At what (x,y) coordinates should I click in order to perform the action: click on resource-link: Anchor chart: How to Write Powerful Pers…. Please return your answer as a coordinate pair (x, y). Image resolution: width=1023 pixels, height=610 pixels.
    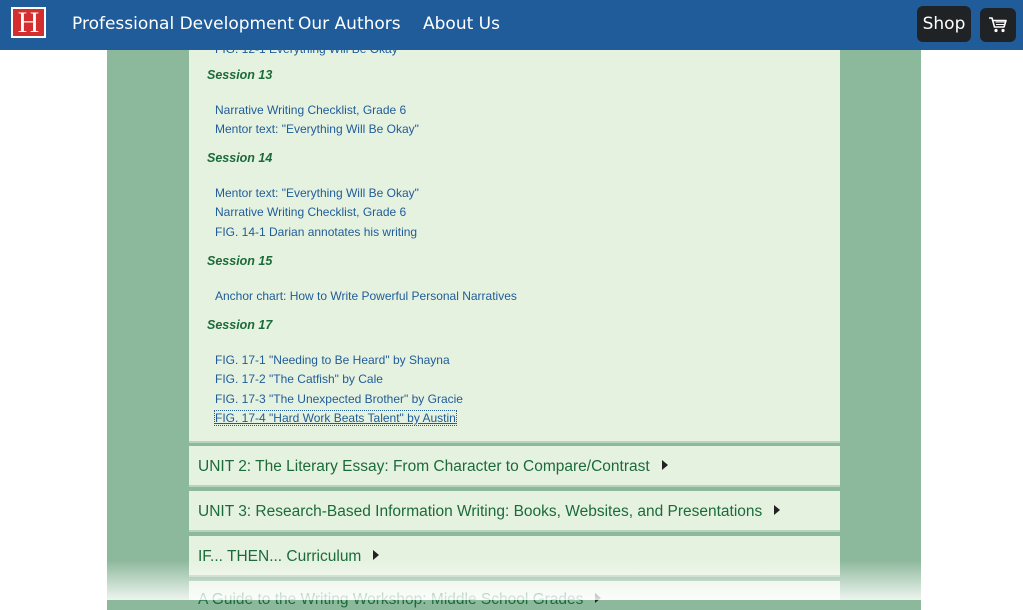
    Looking at the image, I should click on (366, 296).